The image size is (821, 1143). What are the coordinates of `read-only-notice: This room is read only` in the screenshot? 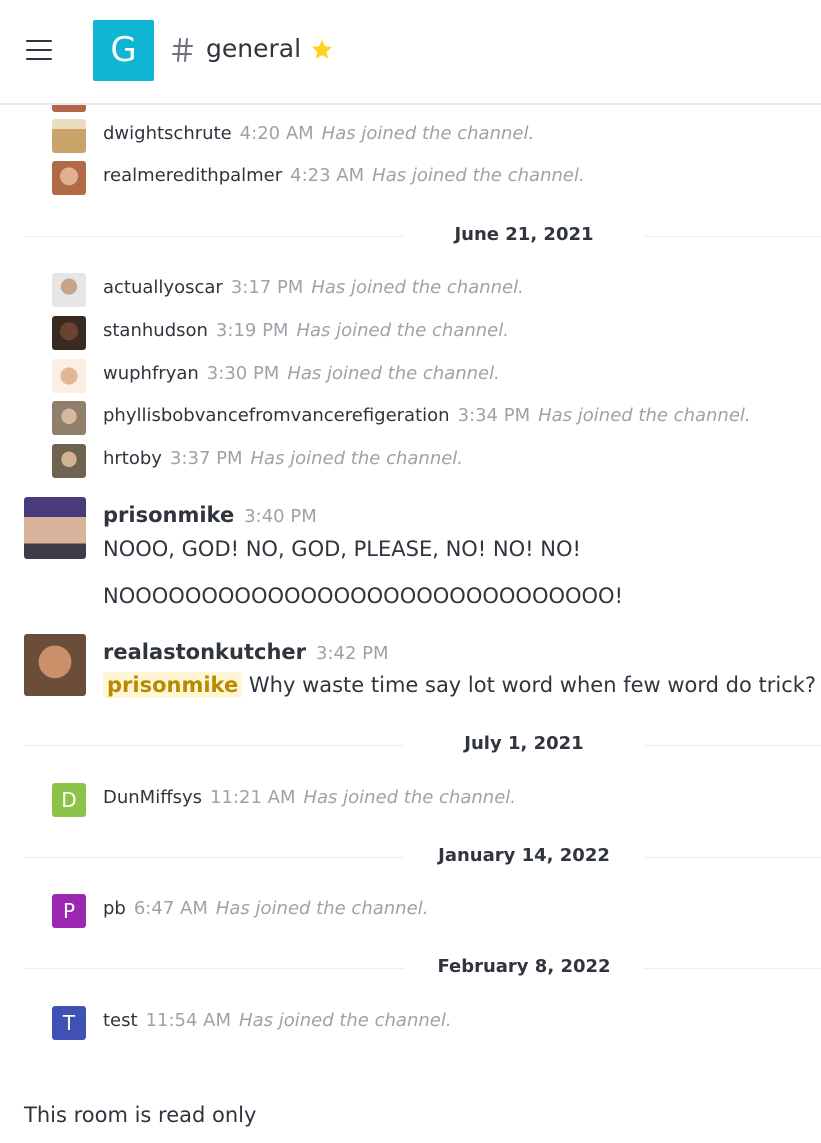 It's located at (140, 1115).